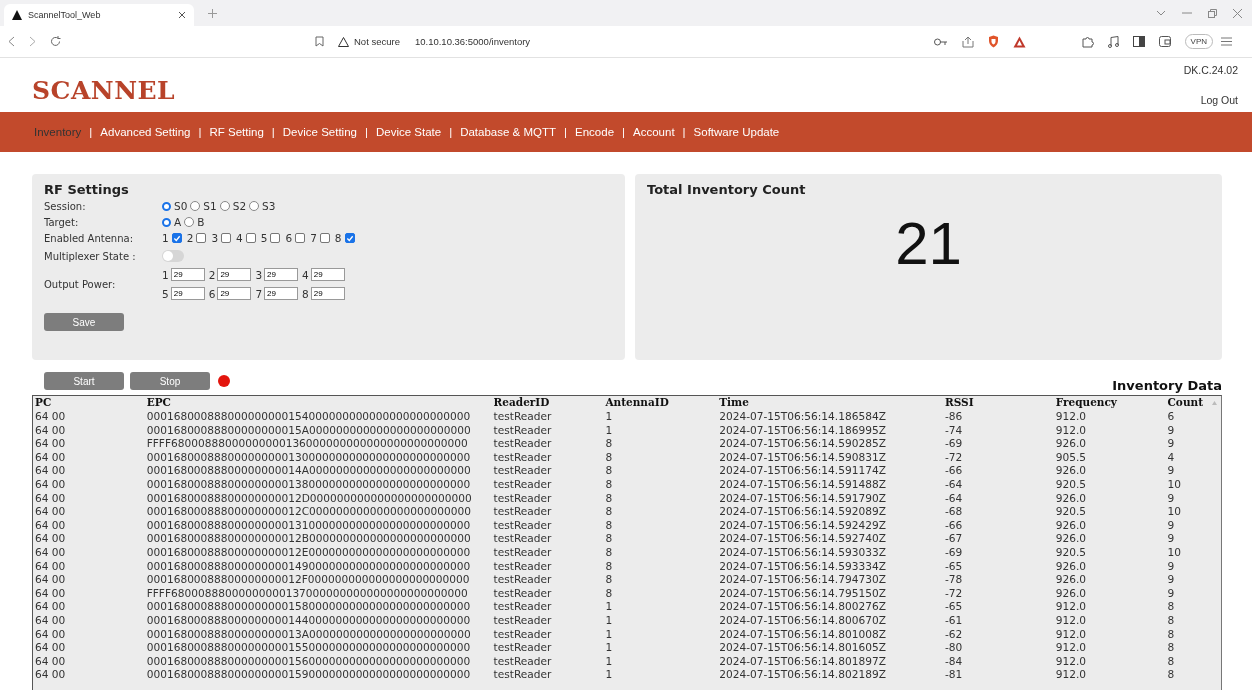 This screenshot has height=690, width=1252. Describe the element at coordinates (408, 132) in the screenshot. I see `nav-tab: Device State` at that location.